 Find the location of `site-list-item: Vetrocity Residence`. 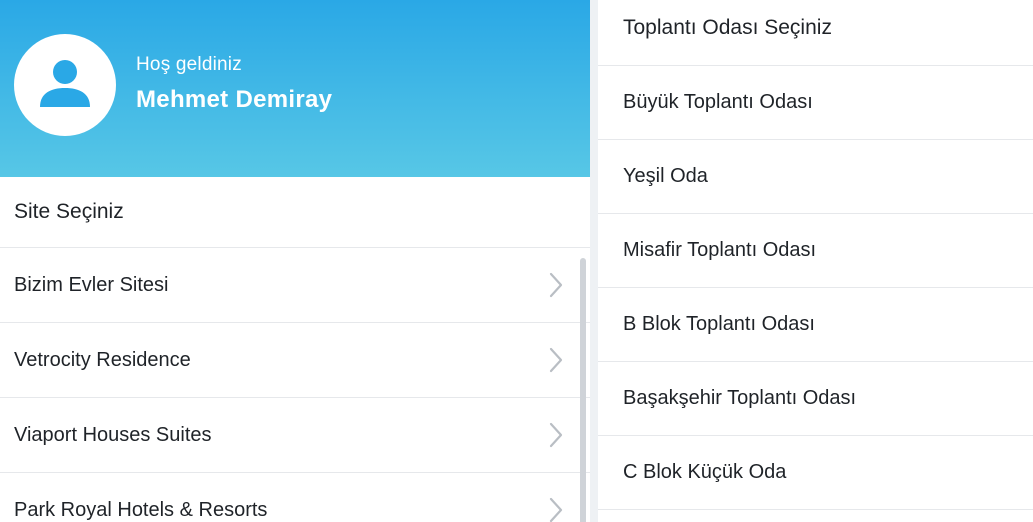

site-list-item: Vetrocity Residence is located at coordinates (295, 360).